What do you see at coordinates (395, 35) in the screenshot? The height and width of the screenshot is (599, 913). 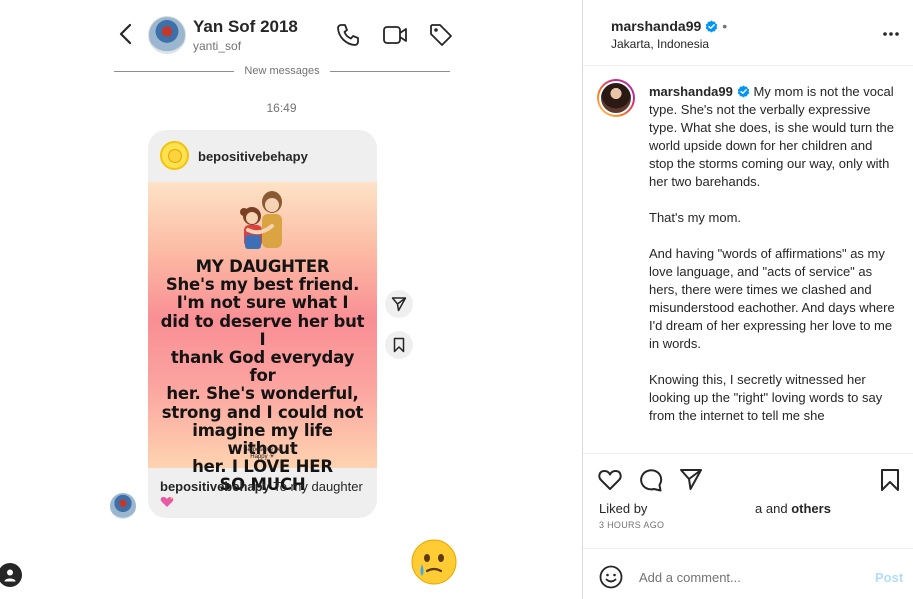 I see `video-call-icon` at bounding box center [395, 35].